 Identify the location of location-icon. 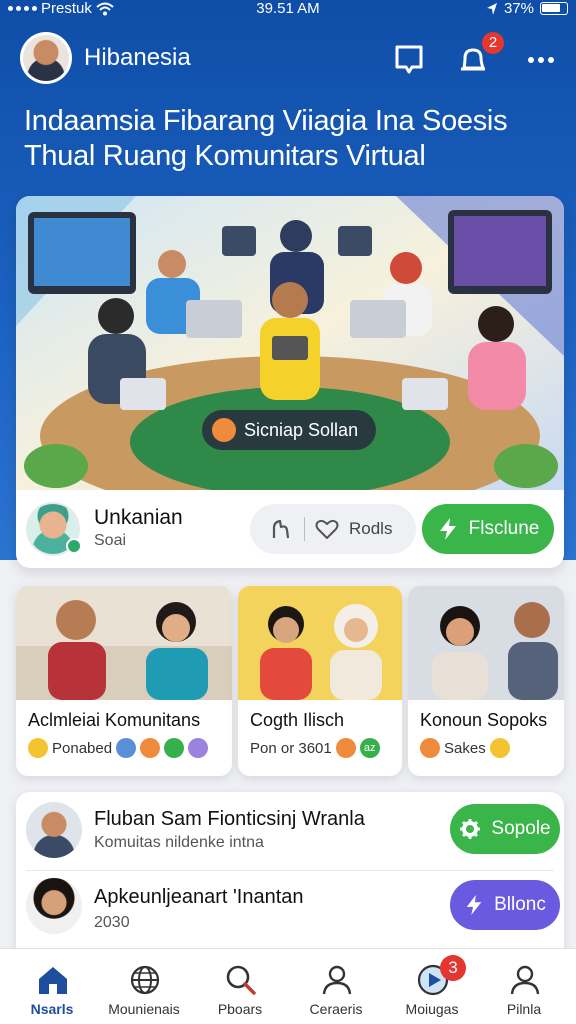
(491, 8).